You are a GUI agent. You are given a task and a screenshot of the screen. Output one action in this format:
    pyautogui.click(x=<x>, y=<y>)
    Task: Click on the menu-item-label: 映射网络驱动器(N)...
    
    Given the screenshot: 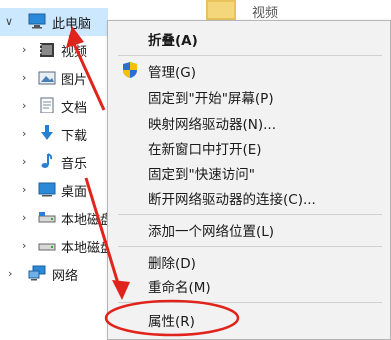 What is the action you would take?
    pyautogui.click(x=212, y=125)
    